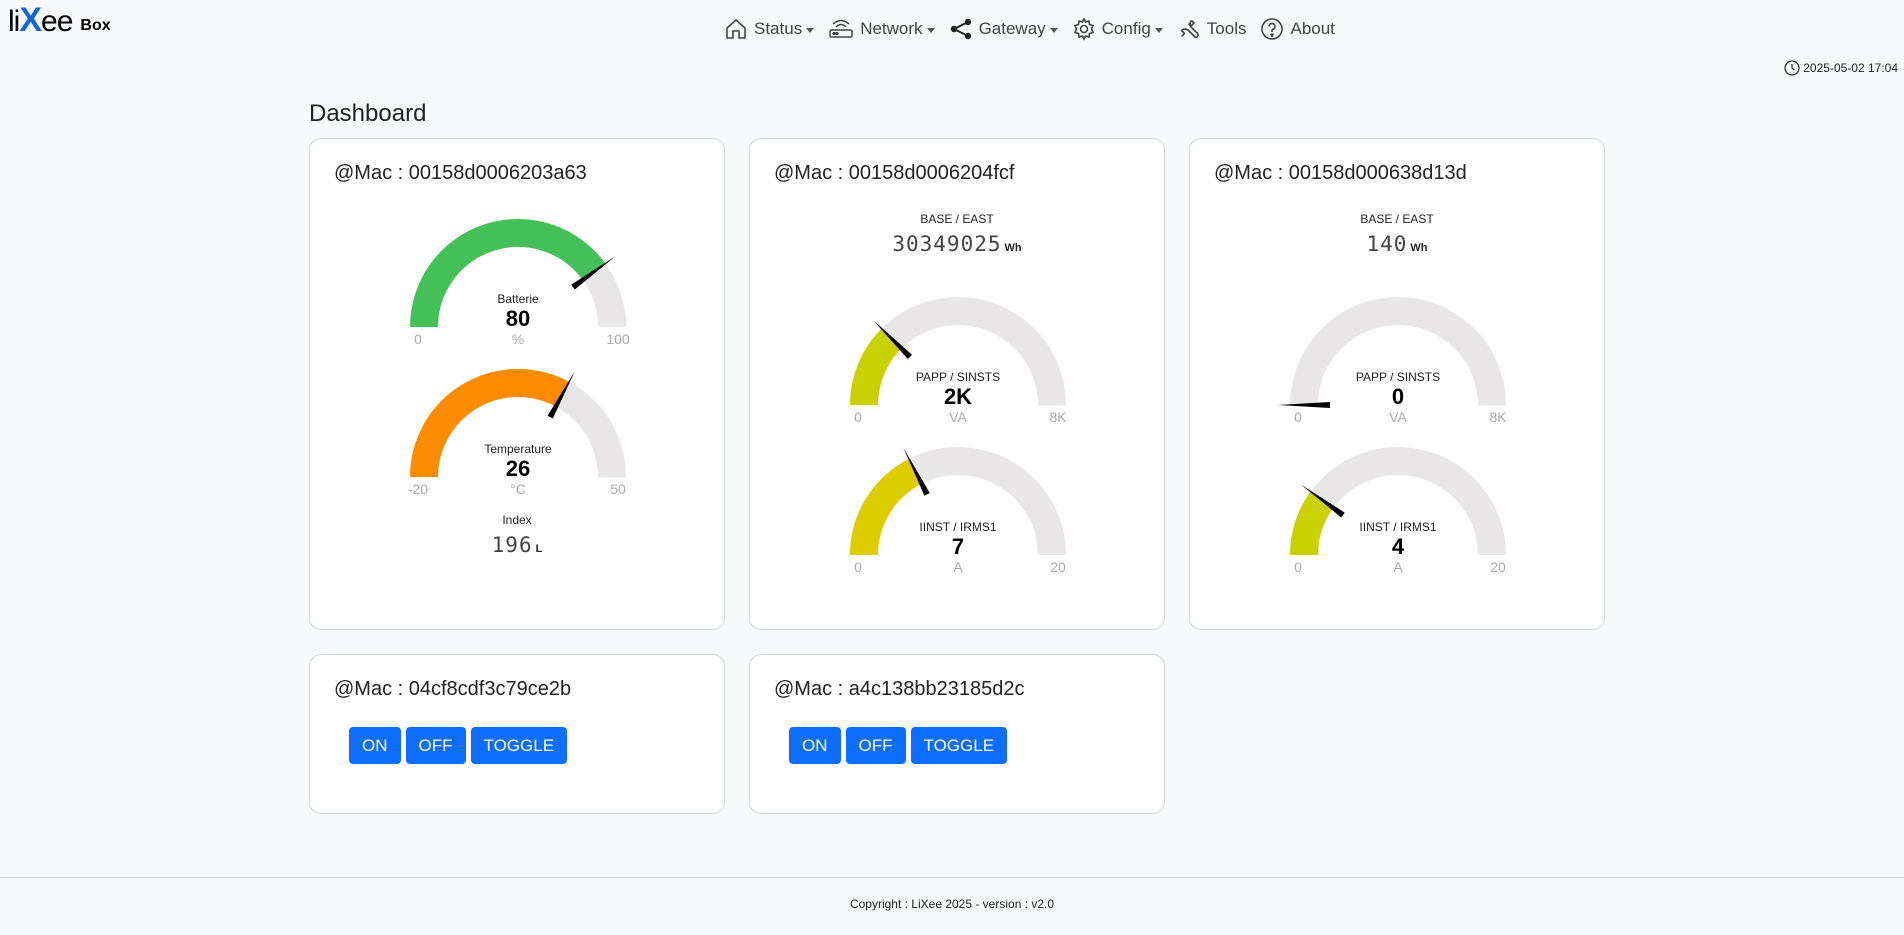 The width and height of the screenshot is (1904, 935). I want to click on wrench-icon, so click(1189, 28).